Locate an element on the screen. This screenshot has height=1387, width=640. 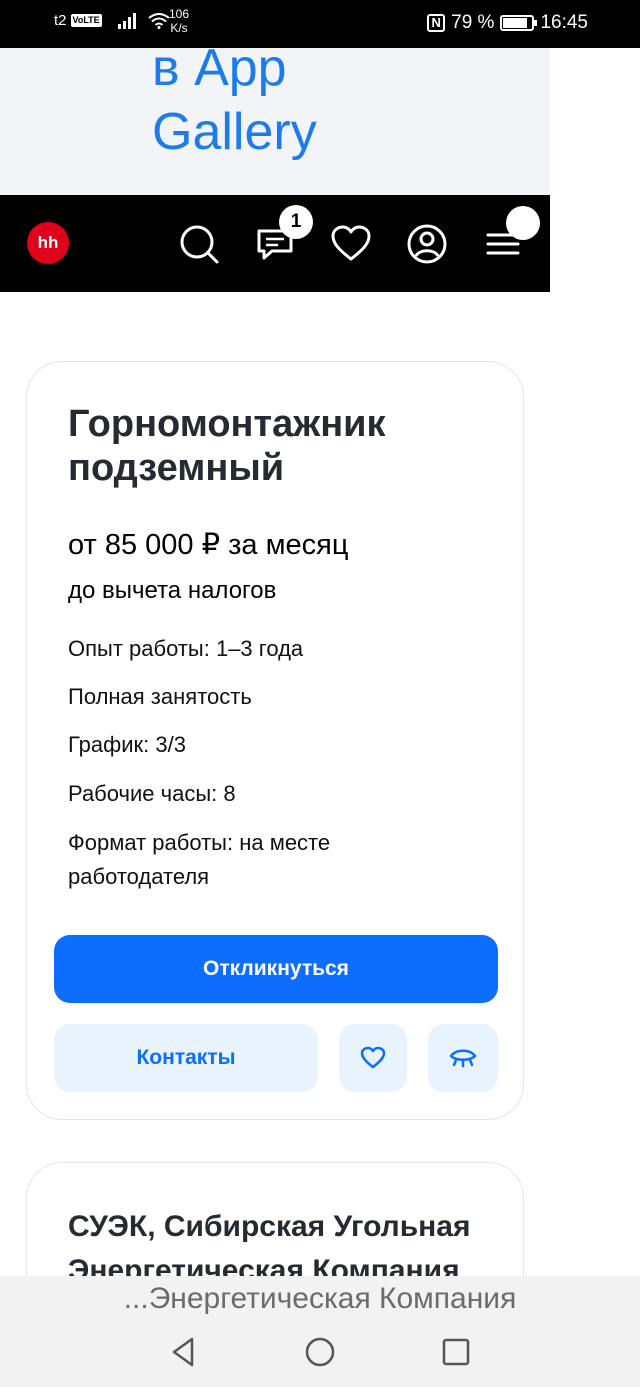
detail-employment: Полная занятость is located at coordinates (160, 696).